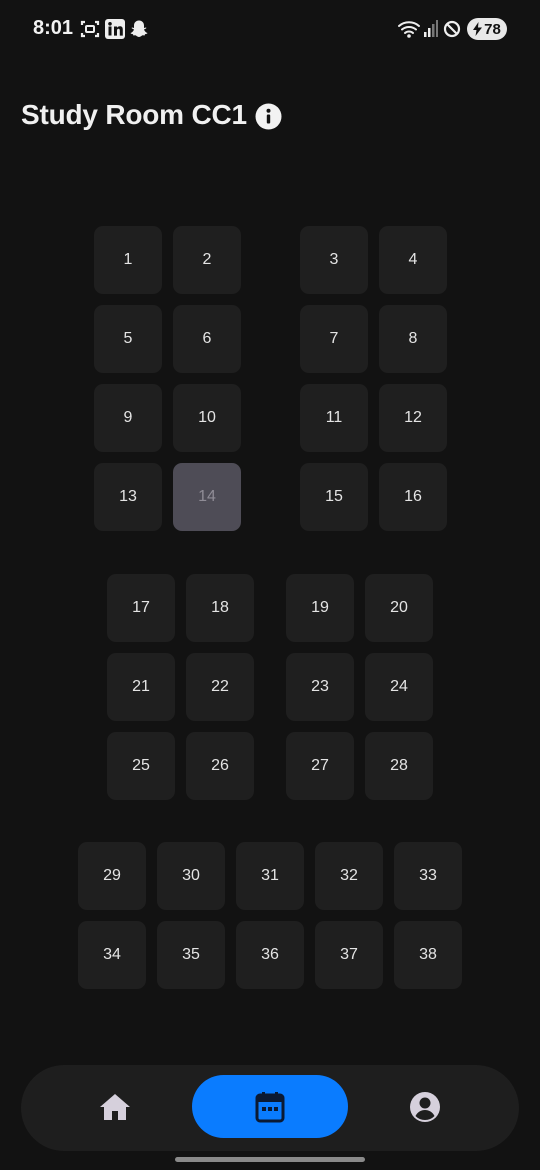 Image resolution: width=540 pixels, height=1170 pixels. I want to click on battery-indicator: 78, so click(487, 29).